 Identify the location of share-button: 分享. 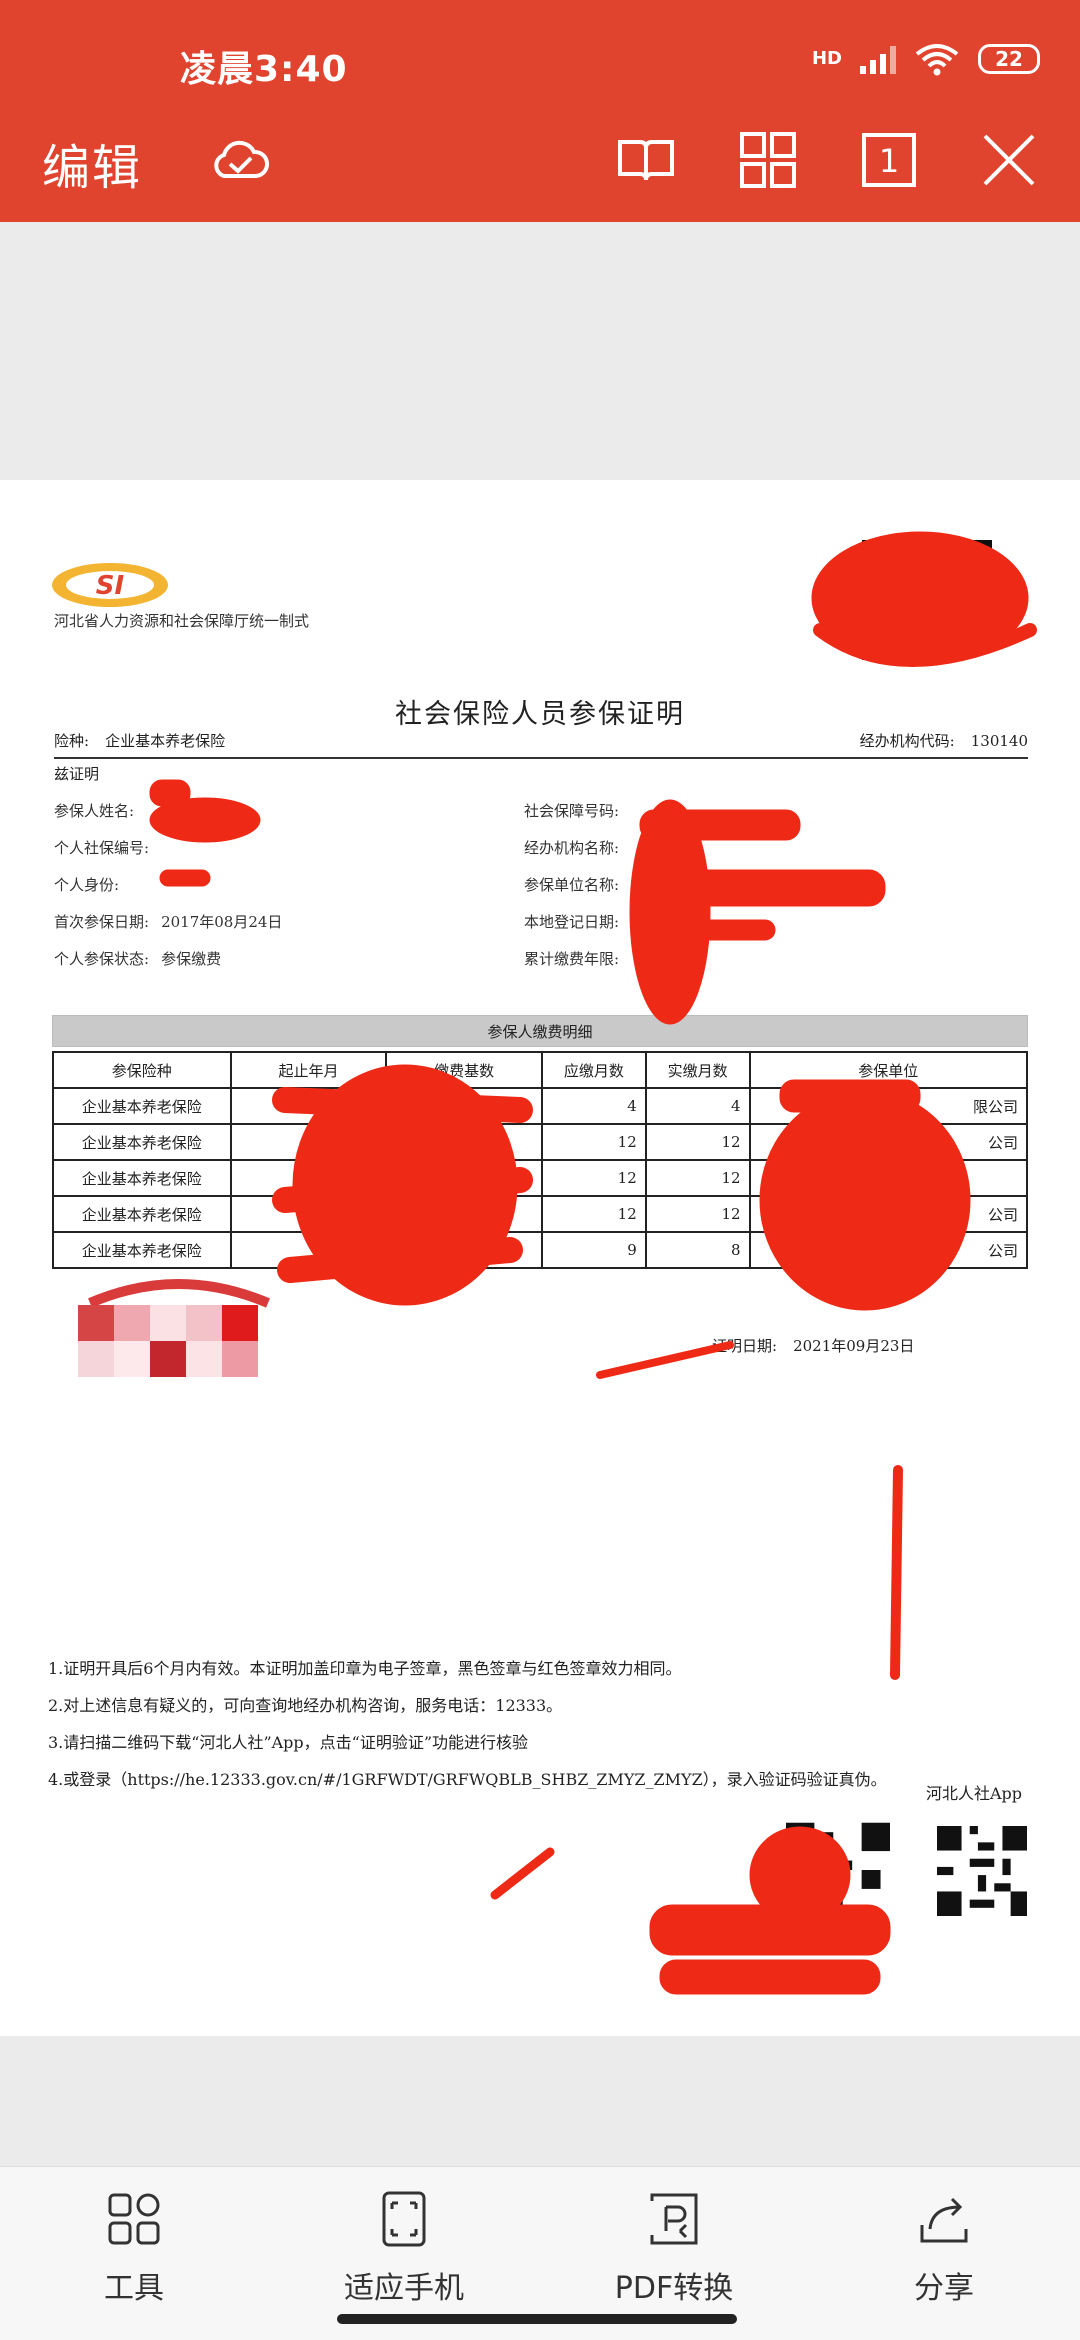
(944, 2248).